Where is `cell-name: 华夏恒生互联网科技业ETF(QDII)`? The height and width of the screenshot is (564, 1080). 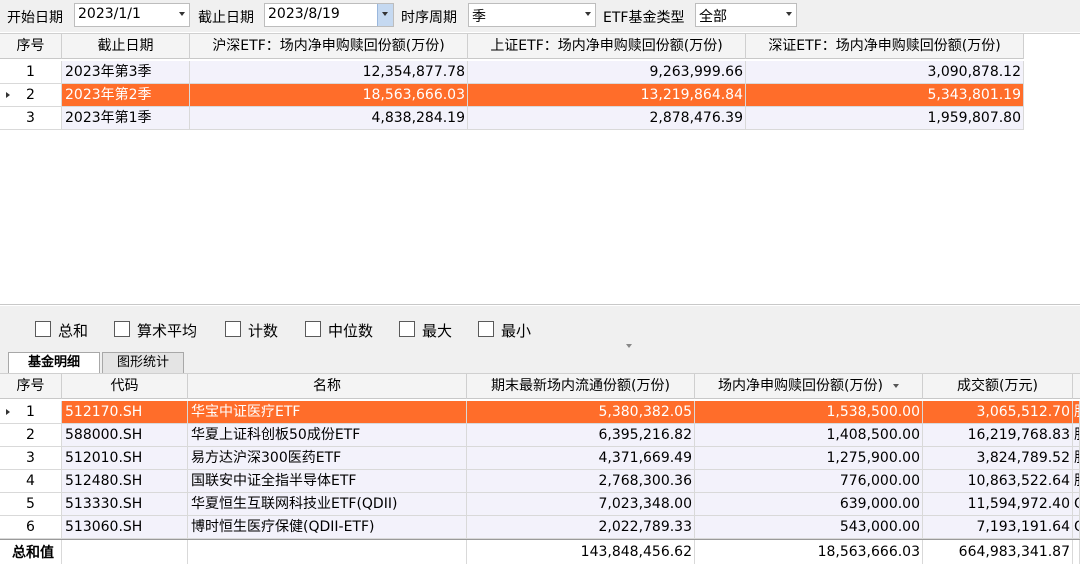 cell-name: 华夏恒生互联网科技业ETF(QDII) is located at coordinates (327, 504).